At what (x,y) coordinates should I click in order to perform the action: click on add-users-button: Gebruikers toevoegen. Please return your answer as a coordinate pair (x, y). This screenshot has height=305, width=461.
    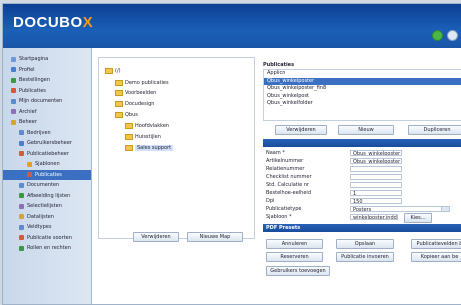
    Looking at the image, I should click on (298, 271).